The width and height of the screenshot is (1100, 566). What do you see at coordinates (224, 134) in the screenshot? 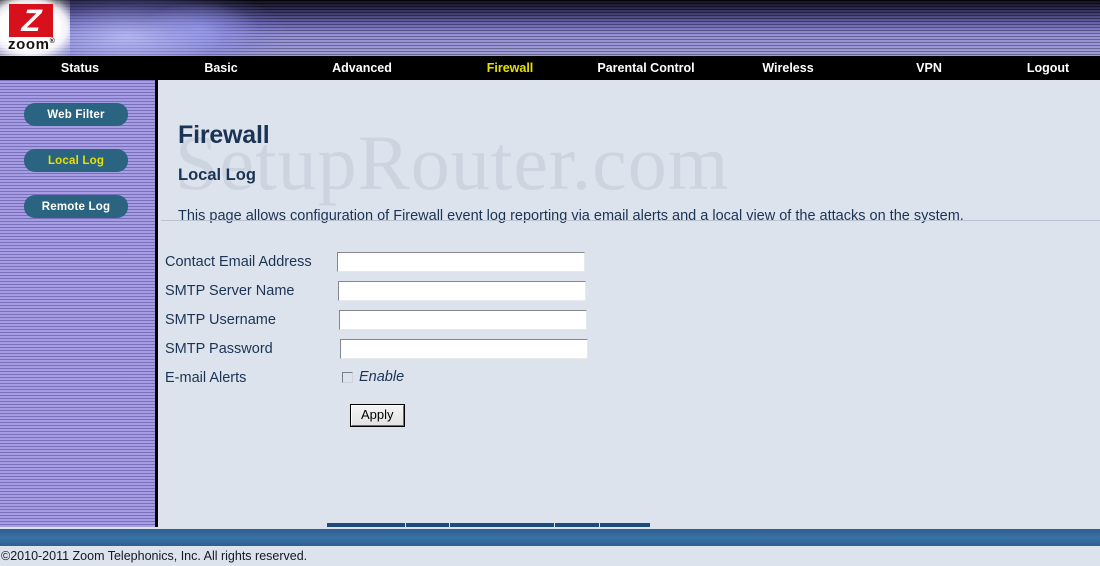
I see `page-title: Firewall` at bounding box center [224, 134].